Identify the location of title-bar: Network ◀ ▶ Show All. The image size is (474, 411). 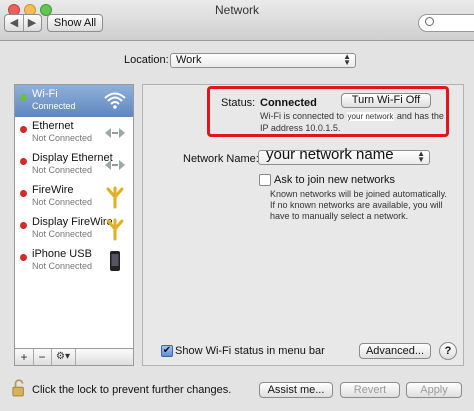
(237, 20).